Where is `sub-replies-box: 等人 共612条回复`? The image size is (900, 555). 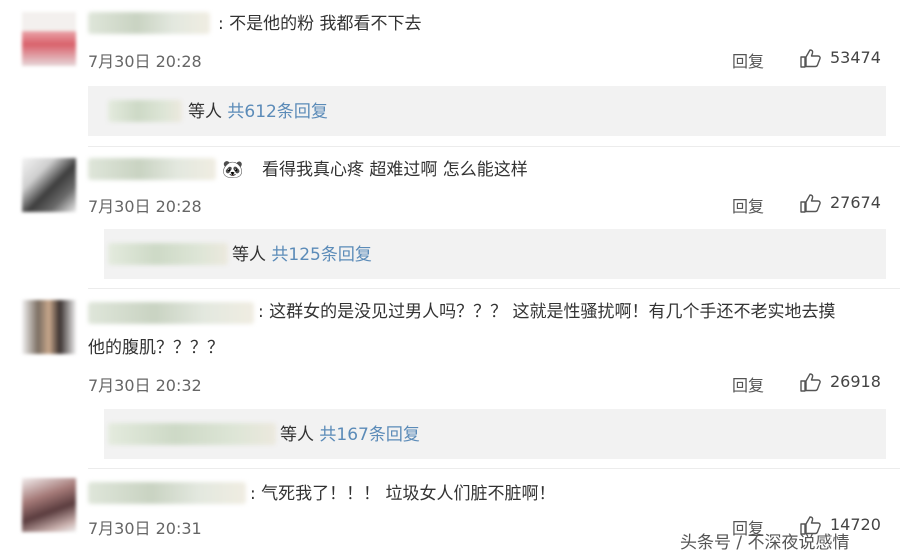
sub-replies-box: 等人 共612条回复 is located at coordinates (487, 111).